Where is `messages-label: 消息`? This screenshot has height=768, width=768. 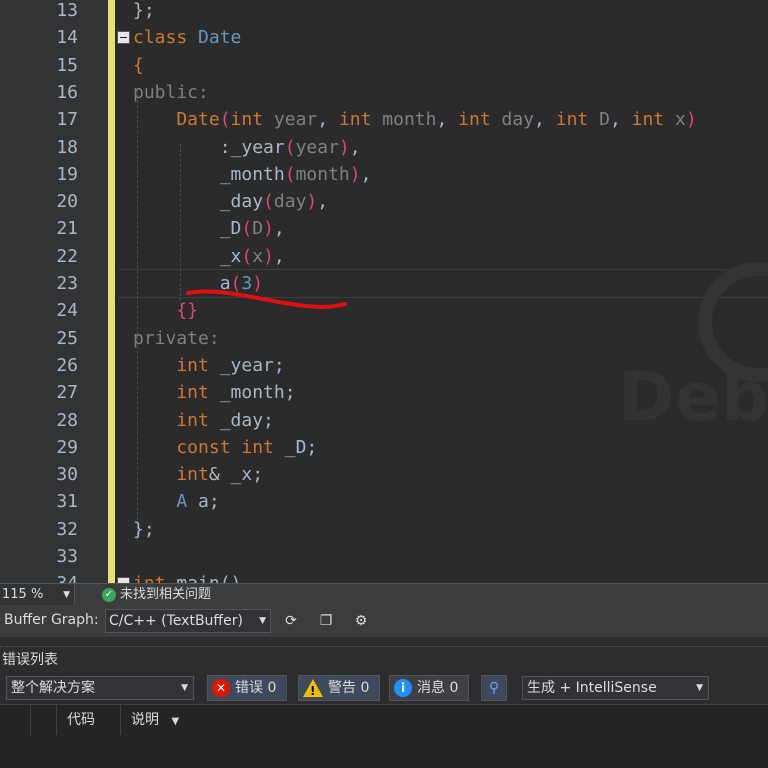
messages-label: 消息 is located at coordinates (431, 688).